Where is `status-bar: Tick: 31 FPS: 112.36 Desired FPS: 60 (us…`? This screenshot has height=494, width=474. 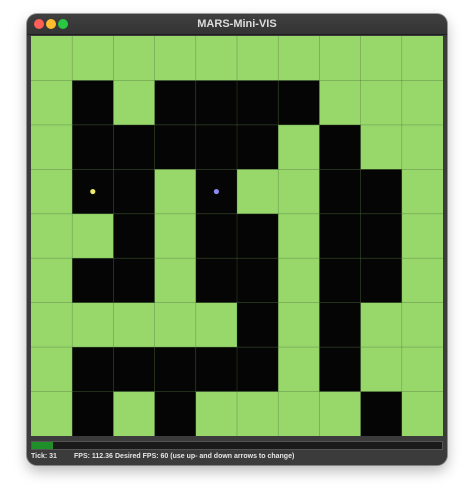
status-bar: Tick: 31 FPS: 112.36 Desired FPS: 60 (us… is located at coordinates (237, 451).